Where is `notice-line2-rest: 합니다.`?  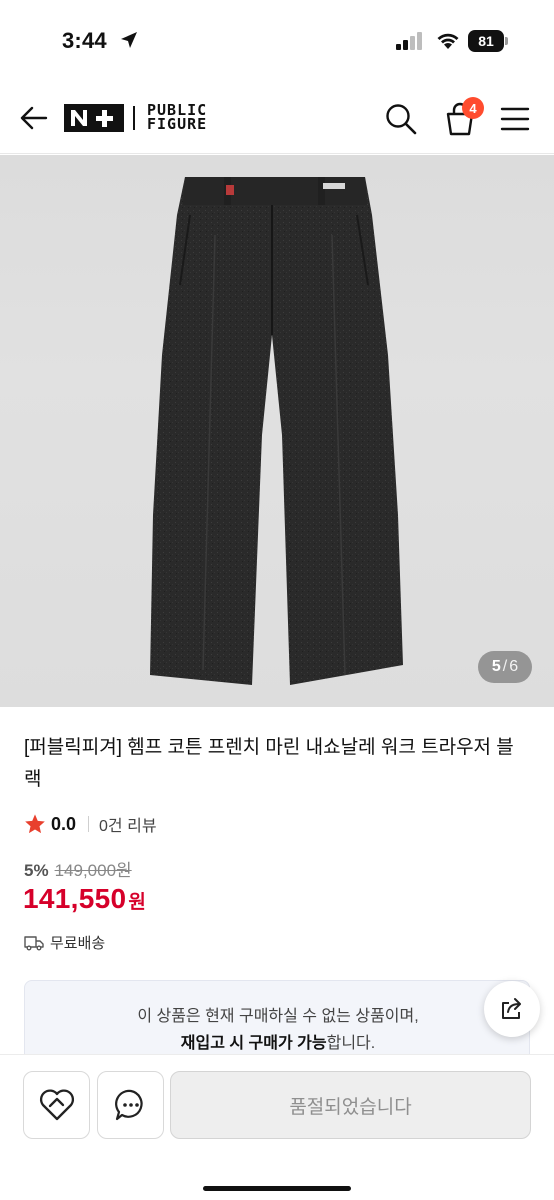 notice-line2-rest: 합니다. is located at coordinates (351, 1043).